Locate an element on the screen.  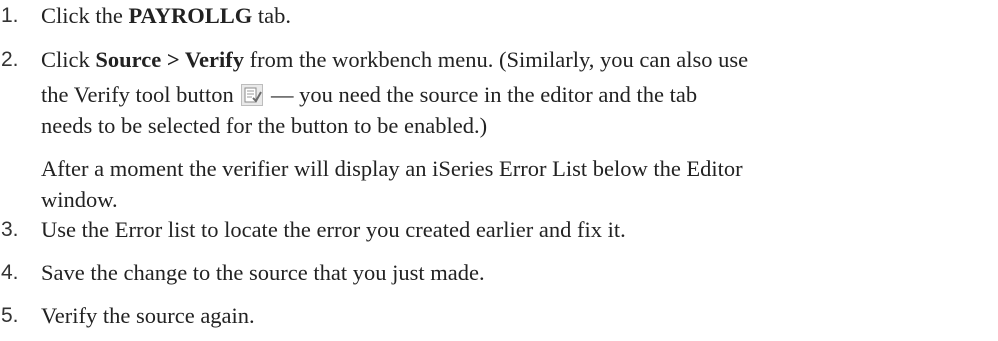
step-text: Click the PAYROLLG tab. is located at coordinates (166, 15).